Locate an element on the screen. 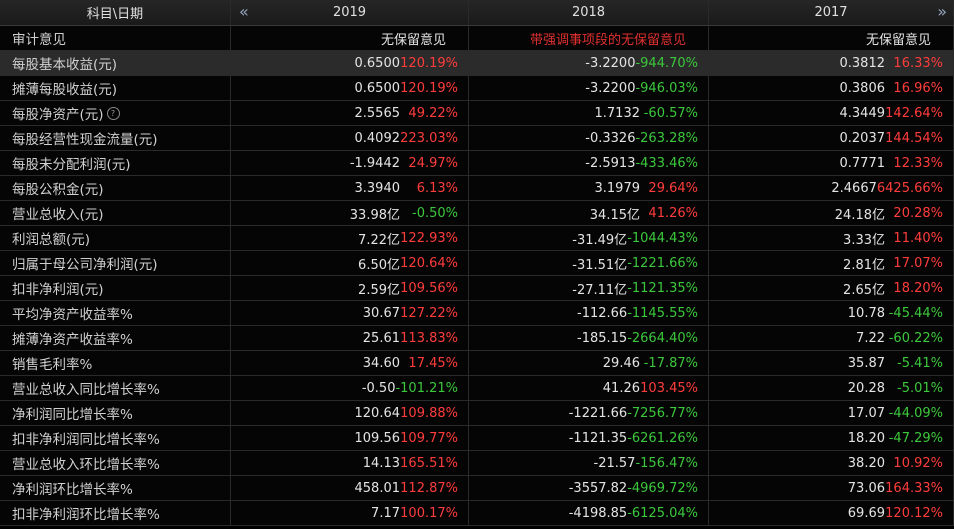 Image resolution: width=954 pixels, height=529 pixels. table-row-label: 营业总收入(元) is located at coordinates (115, 213).